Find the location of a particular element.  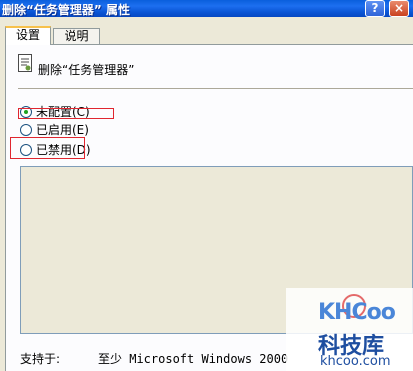

title-bar: 删除“任务管理器” 属性 ? × is located at coordinates (206, 8).